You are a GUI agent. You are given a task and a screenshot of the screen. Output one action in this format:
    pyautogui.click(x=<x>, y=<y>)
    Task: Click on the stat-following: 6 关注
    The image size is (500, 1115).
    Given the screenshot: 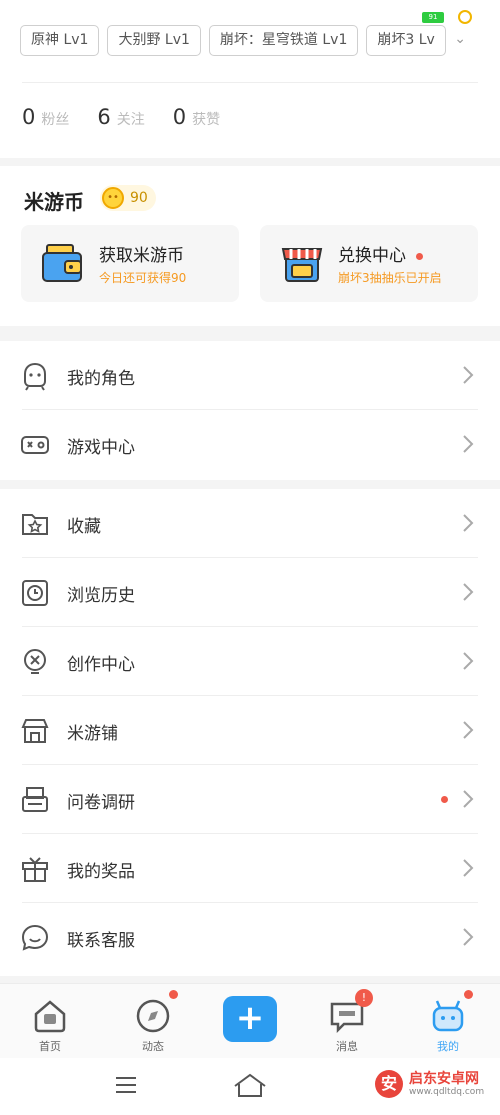 What is the action you would take?
    pyautogui.click(x=120, y=117)
    